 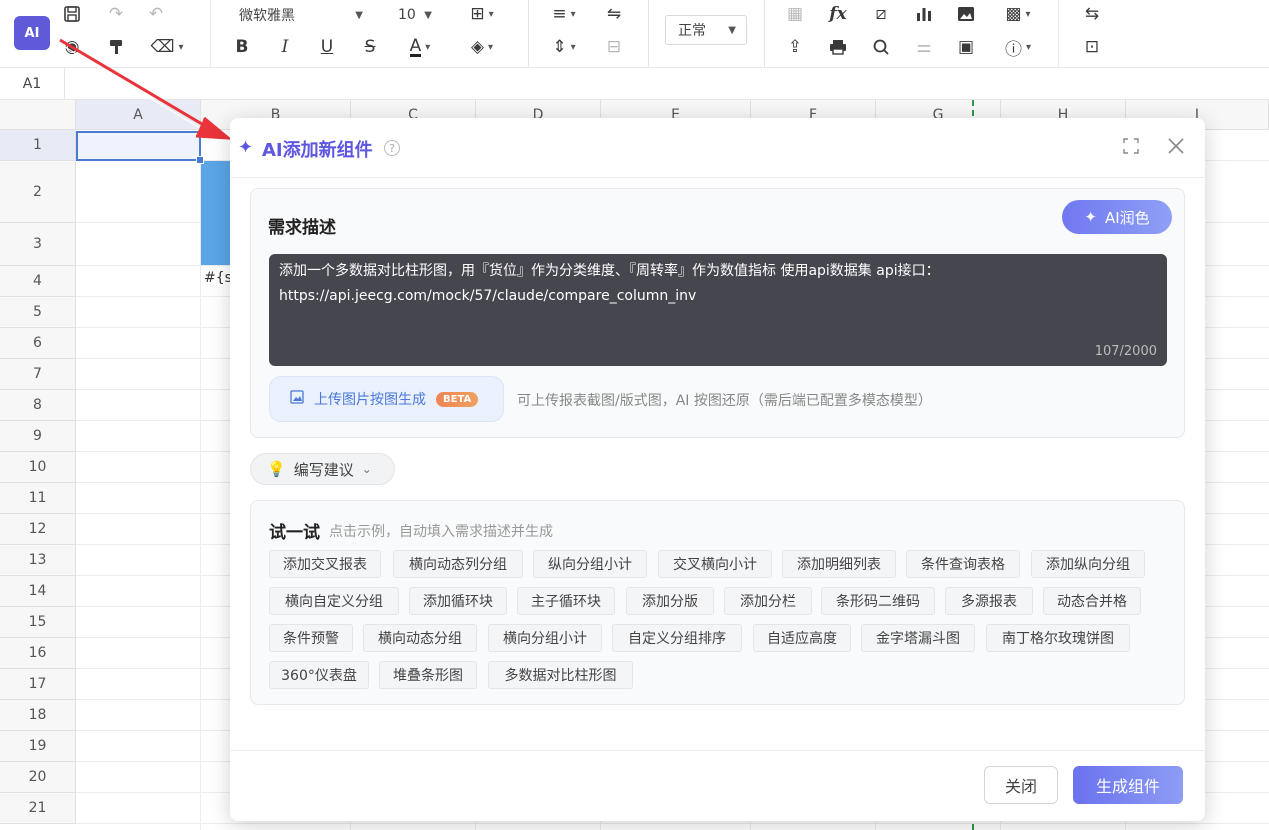 I want to click on merge-cells-icon: ⊟, so click(x=614, y=47).